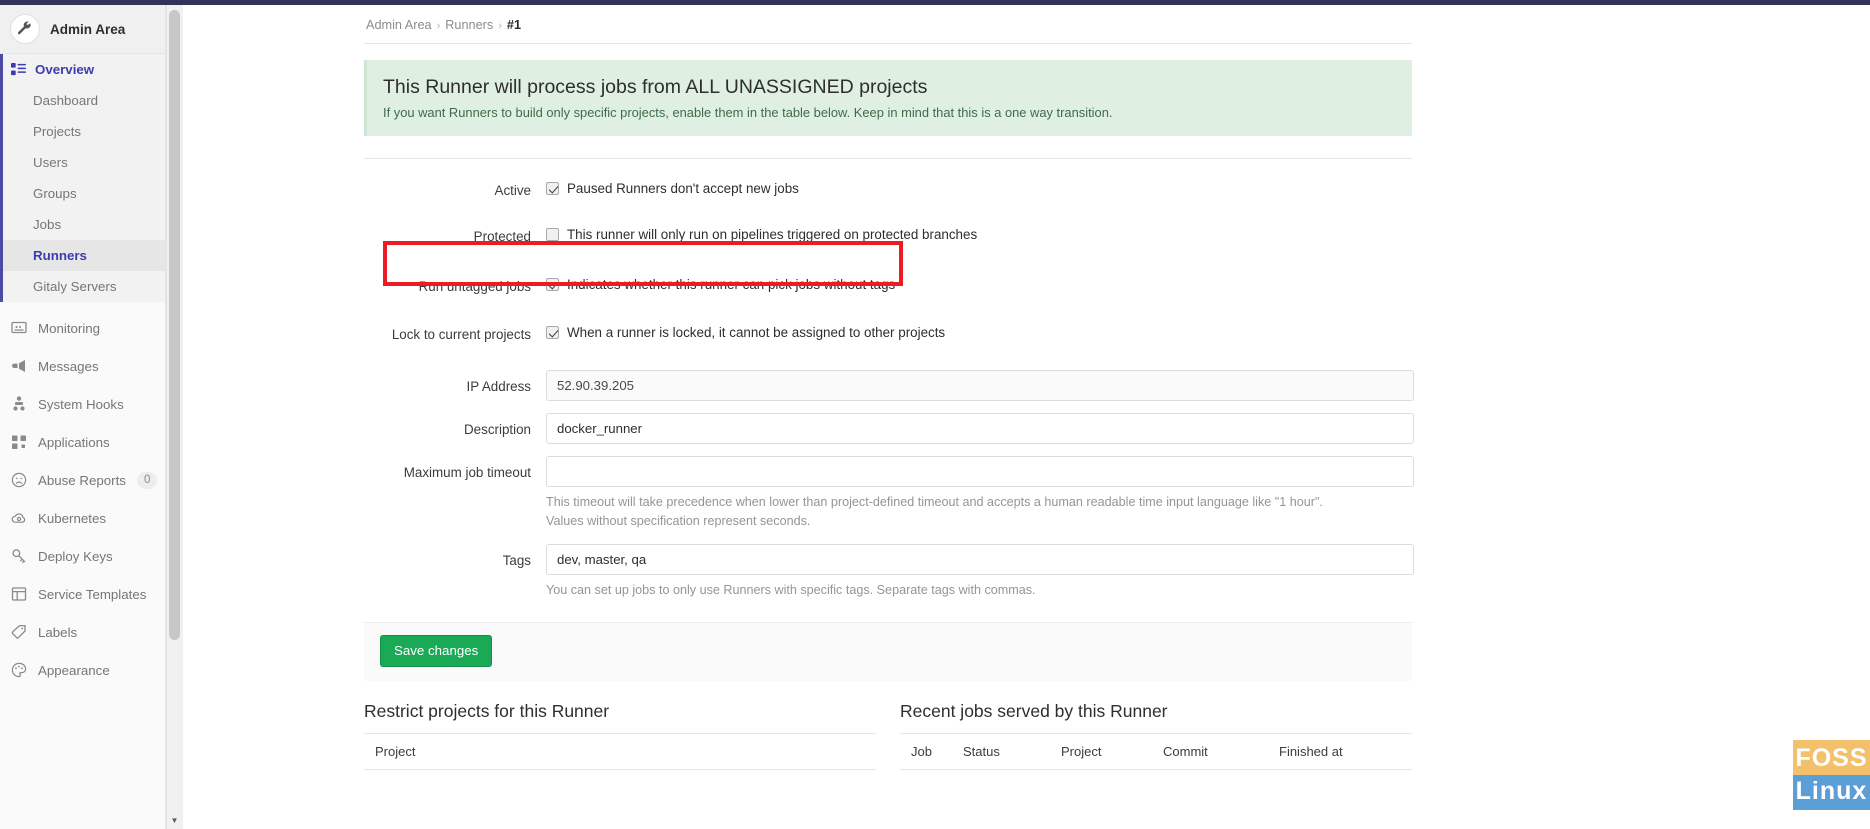 The image size is (1870, 829). Describe the element at coordinates (82, 632) in the screenshot. I see `sidebar-item-labels: Labels` at that location.